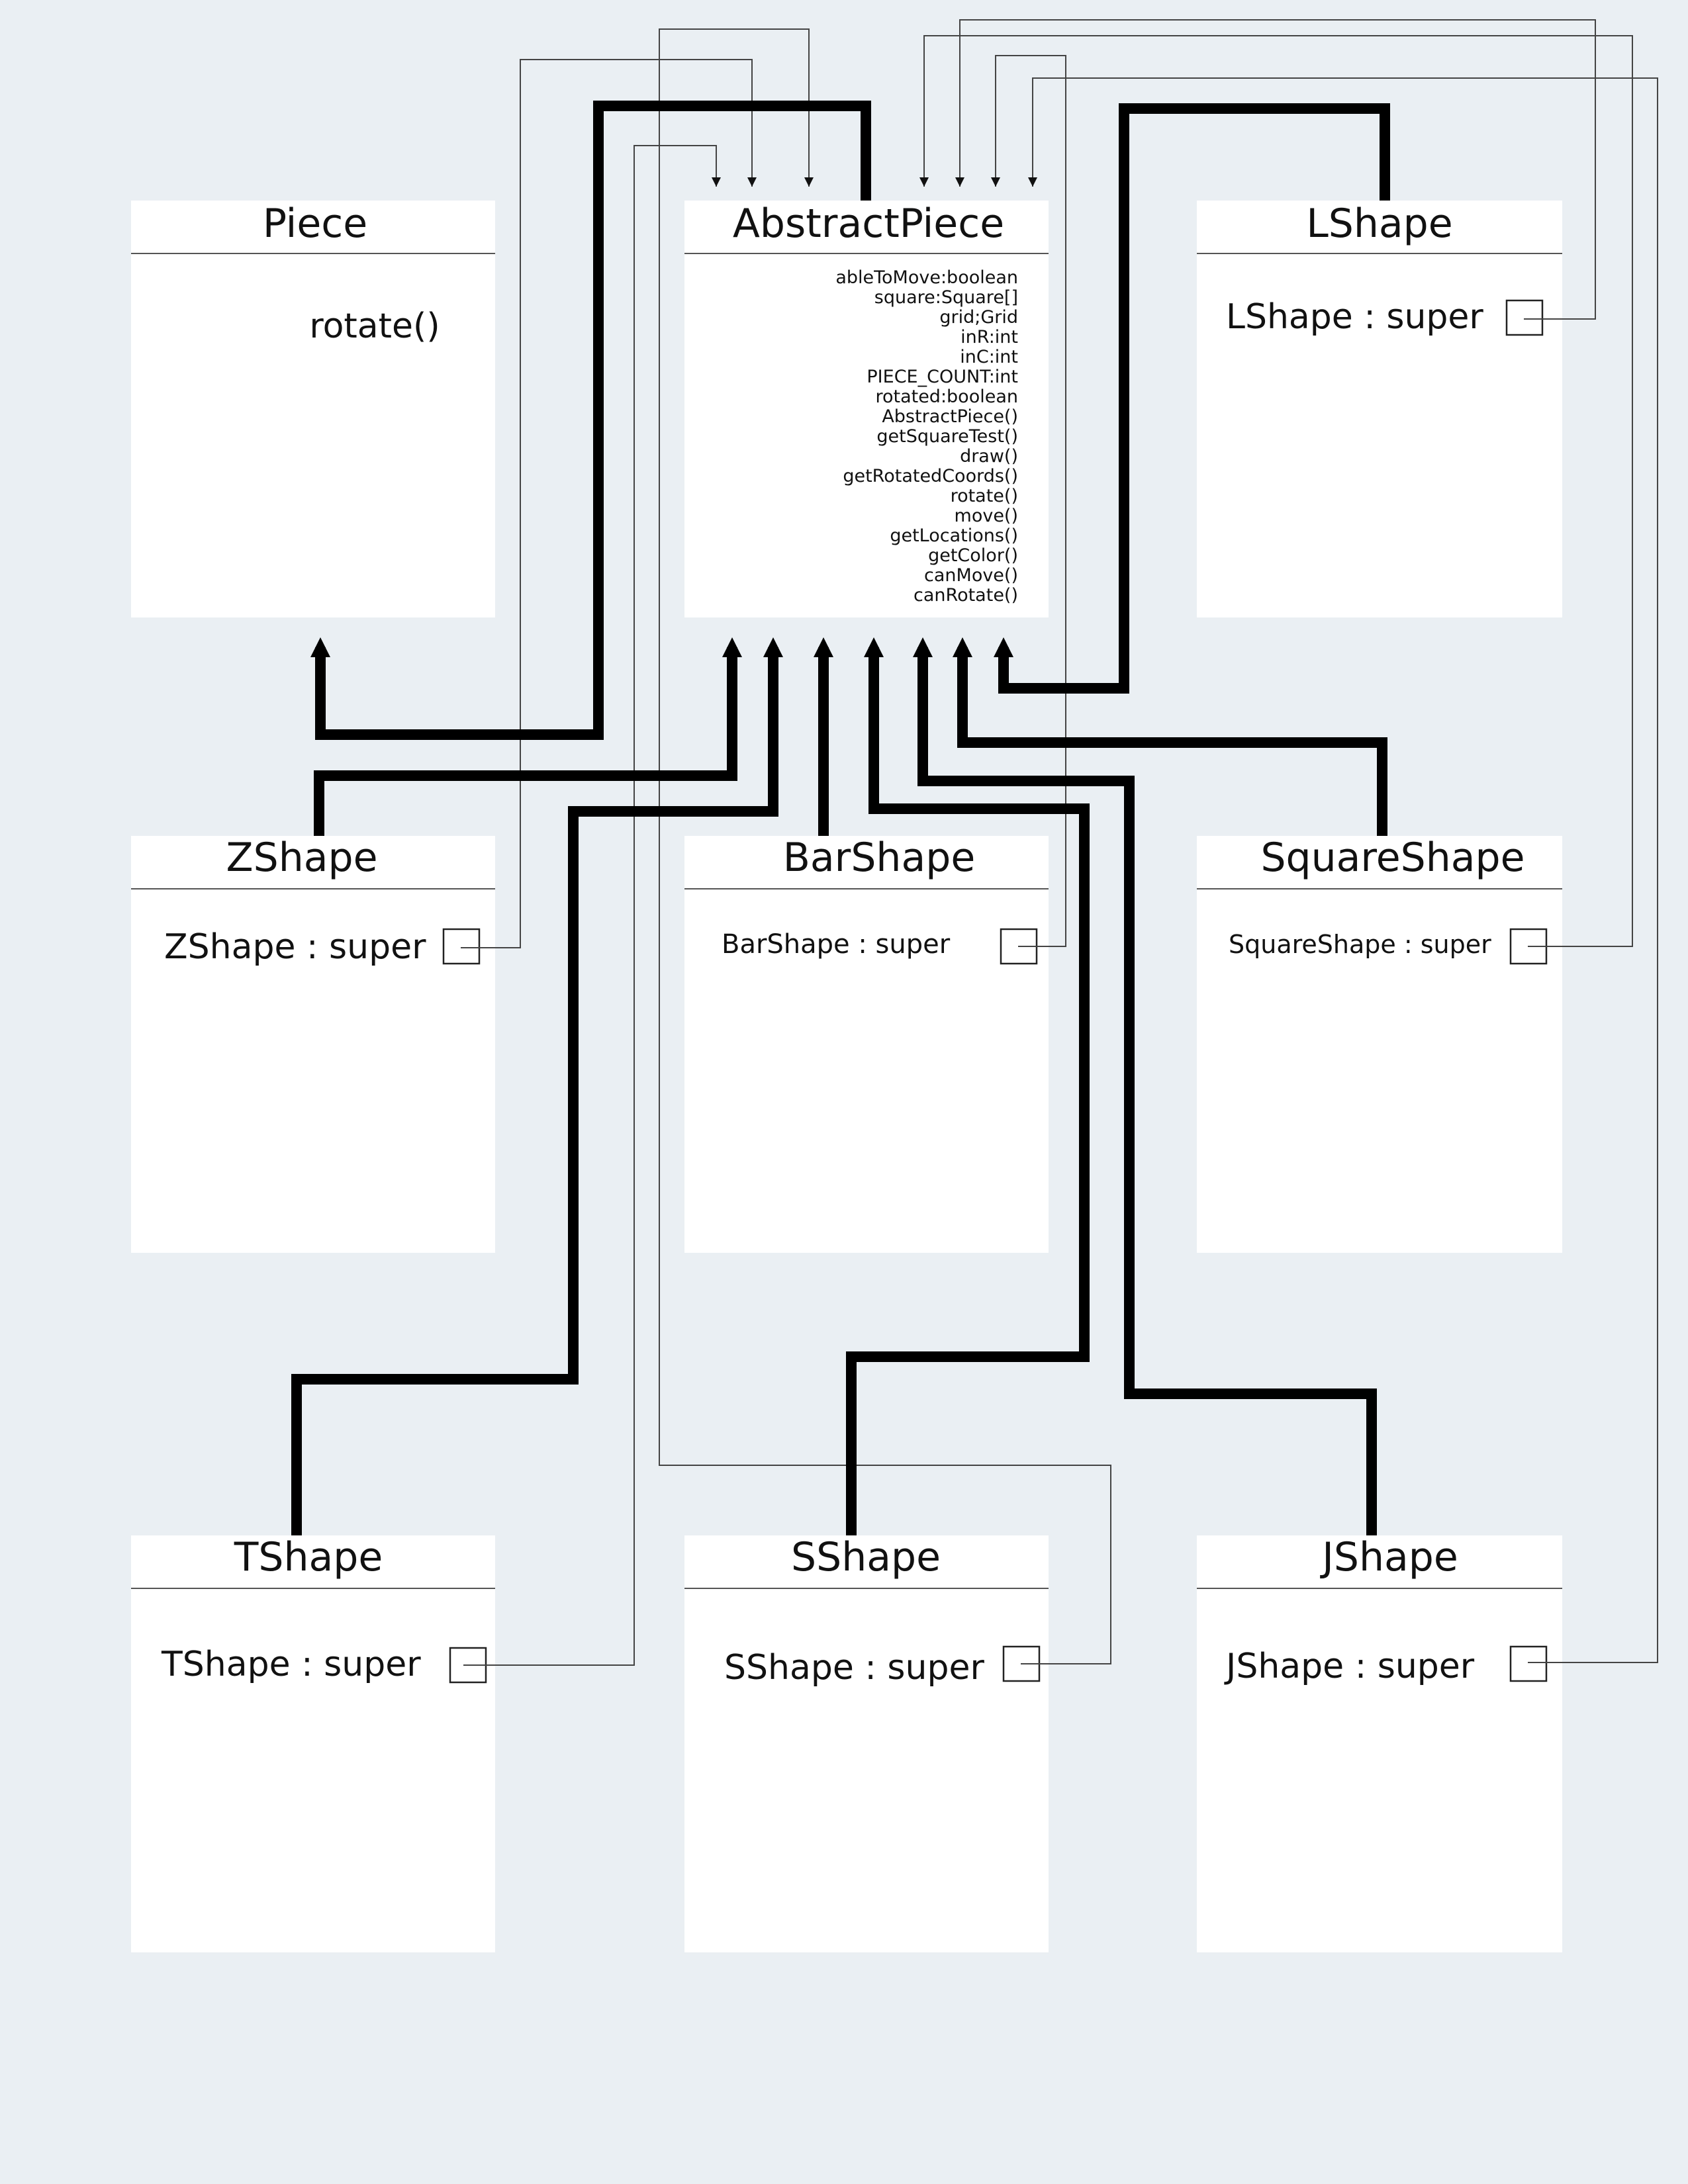 The height and width of the screenshot is (2184, 1688). Describe the element at coordinates (978, 317) in the screenshot. I see `member-item: grid;Grid` at that location.